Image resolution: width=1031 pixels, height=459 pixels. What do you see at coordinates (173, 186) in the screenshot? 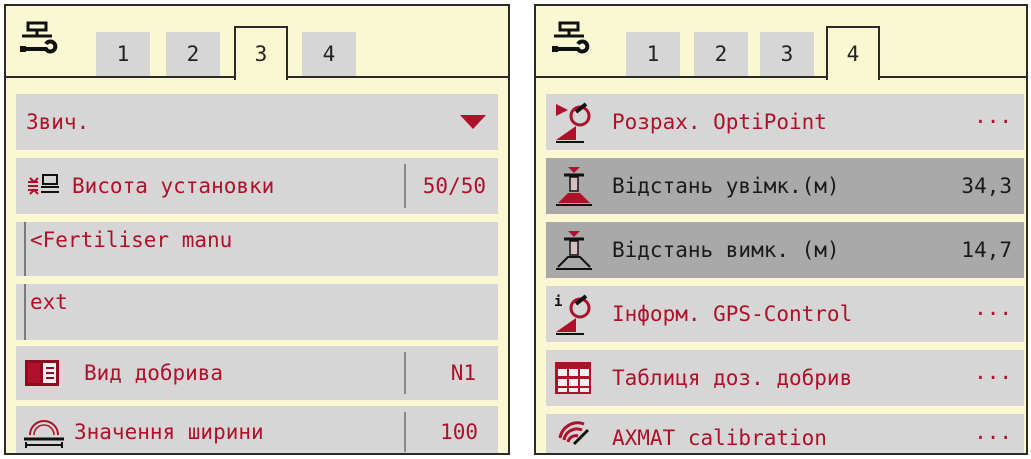
I see `mount-height-label: Висота установки` at bounding box center [173, 186].